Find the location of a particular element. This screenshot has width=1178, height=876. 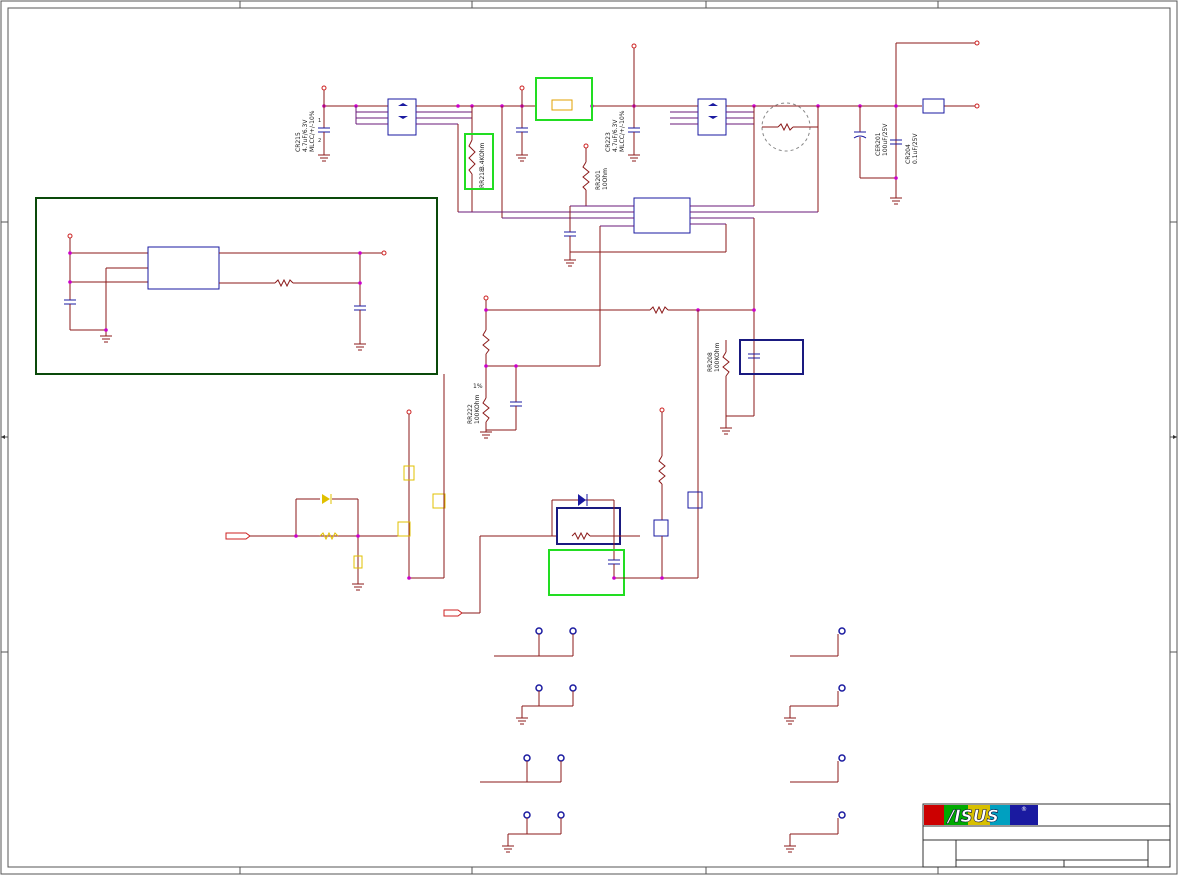

top-highlight-box is located at coordinates (564, 99).